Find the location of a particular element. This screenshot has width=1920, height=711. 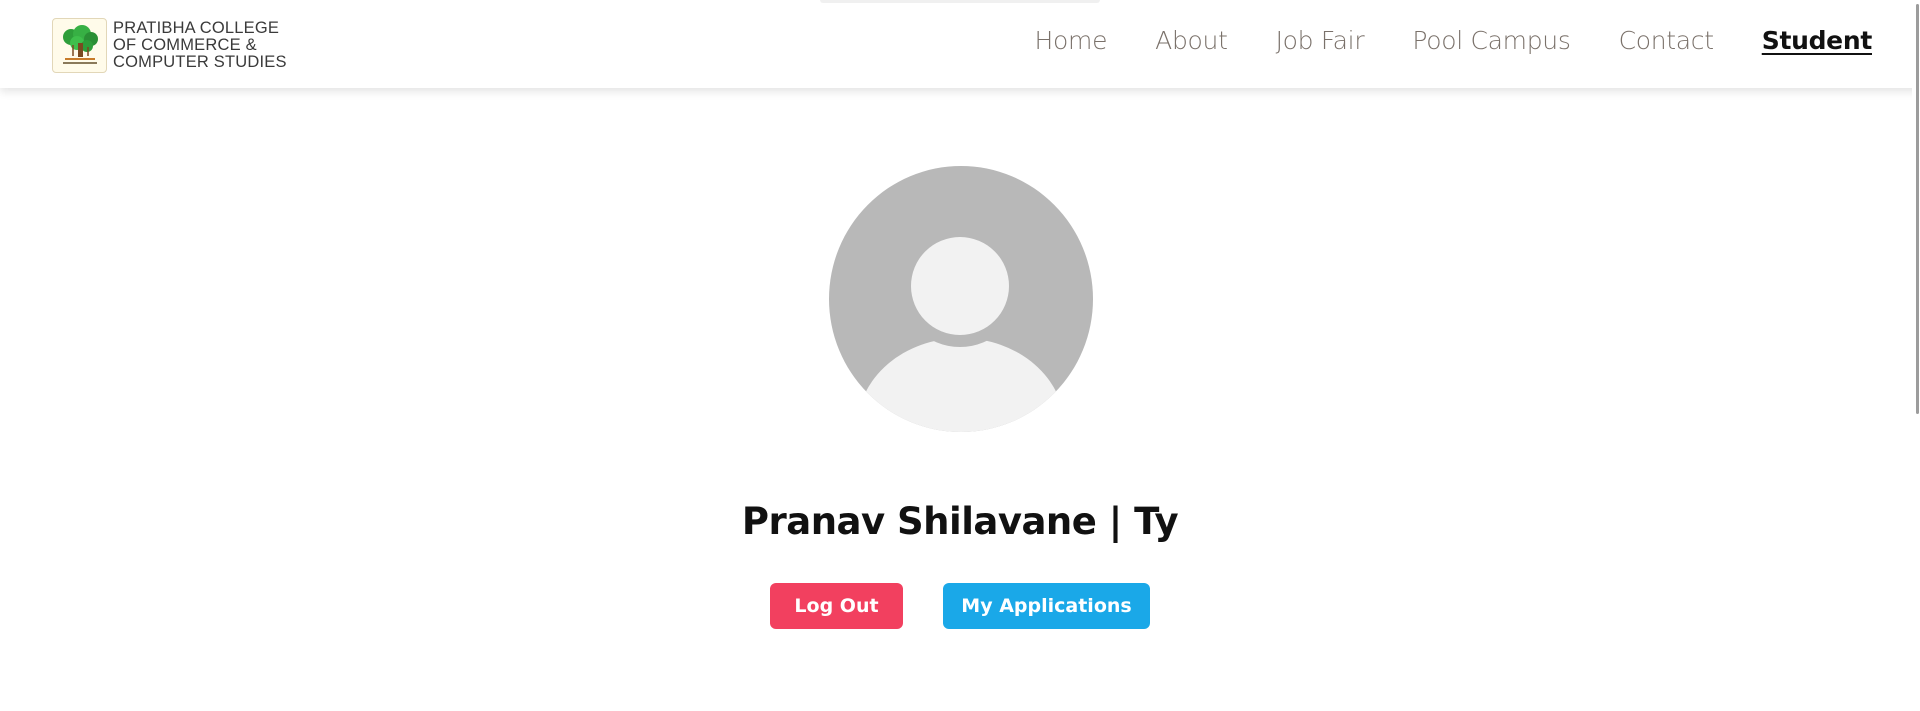

user-placeholder-icon is located at coordinates (961, 299).